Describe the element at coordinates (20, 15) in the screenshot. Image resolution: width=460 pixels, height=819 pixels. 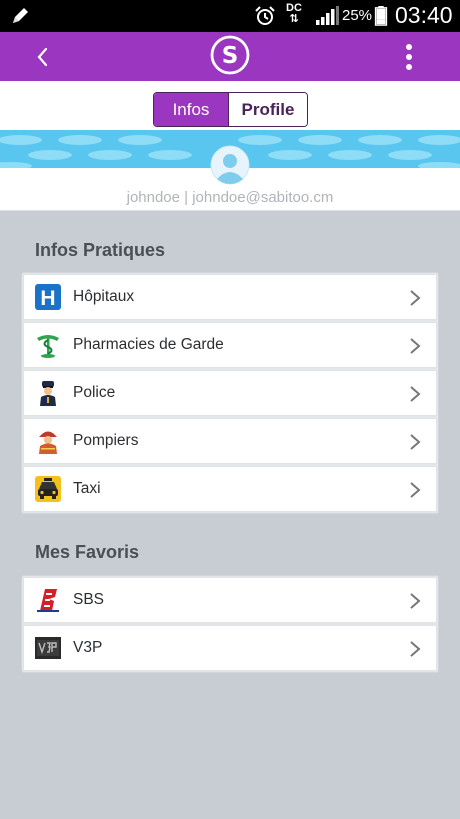
I see `pencil-icon` at that location.